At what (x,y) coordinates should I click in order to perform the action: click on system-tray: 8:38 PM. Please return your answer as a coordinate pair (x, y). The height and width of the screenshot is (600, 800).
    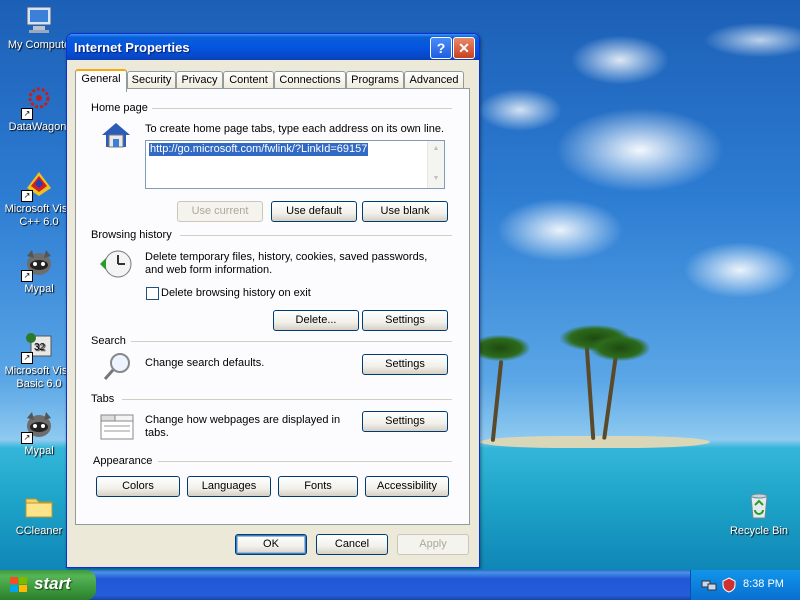
    Looking at the image, I should click on (745, 585).